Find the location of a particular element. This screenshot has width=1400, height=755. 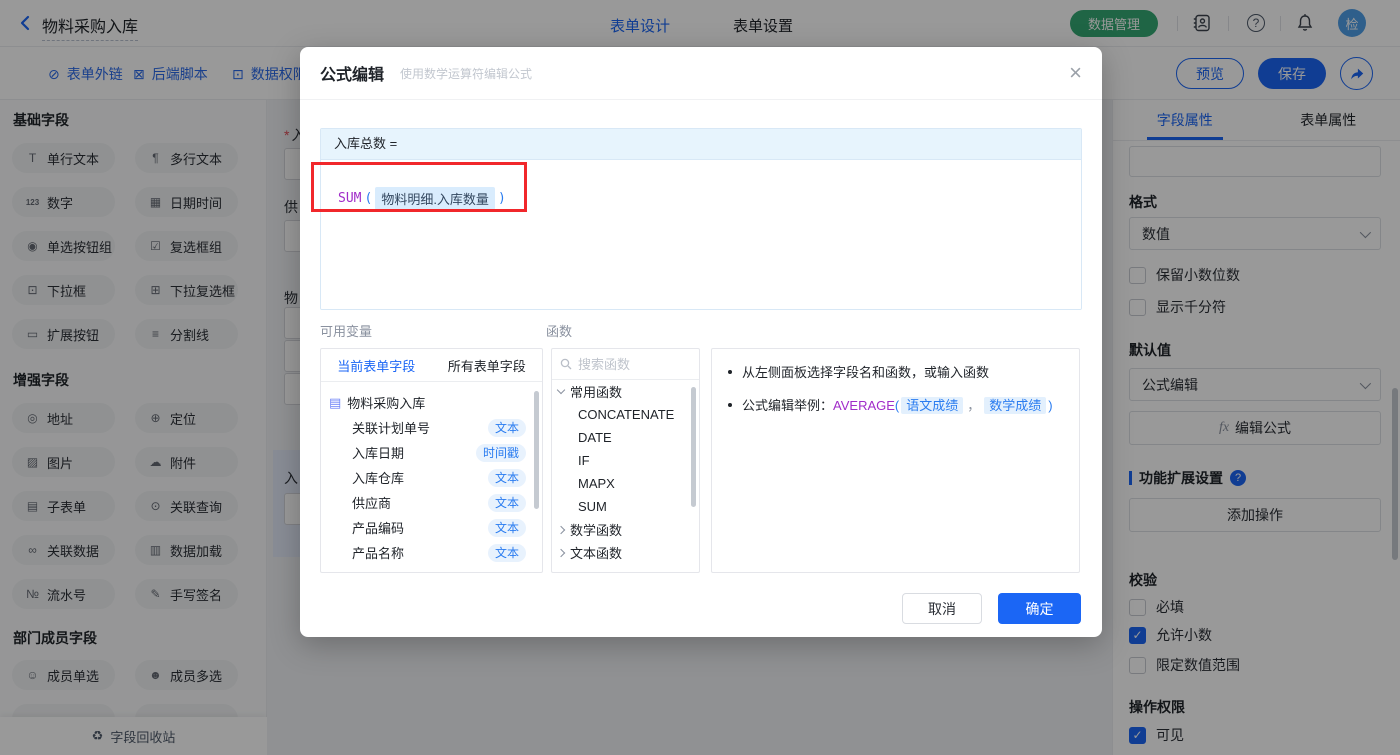

function-item: DATE is located at coordinates (625, 437).